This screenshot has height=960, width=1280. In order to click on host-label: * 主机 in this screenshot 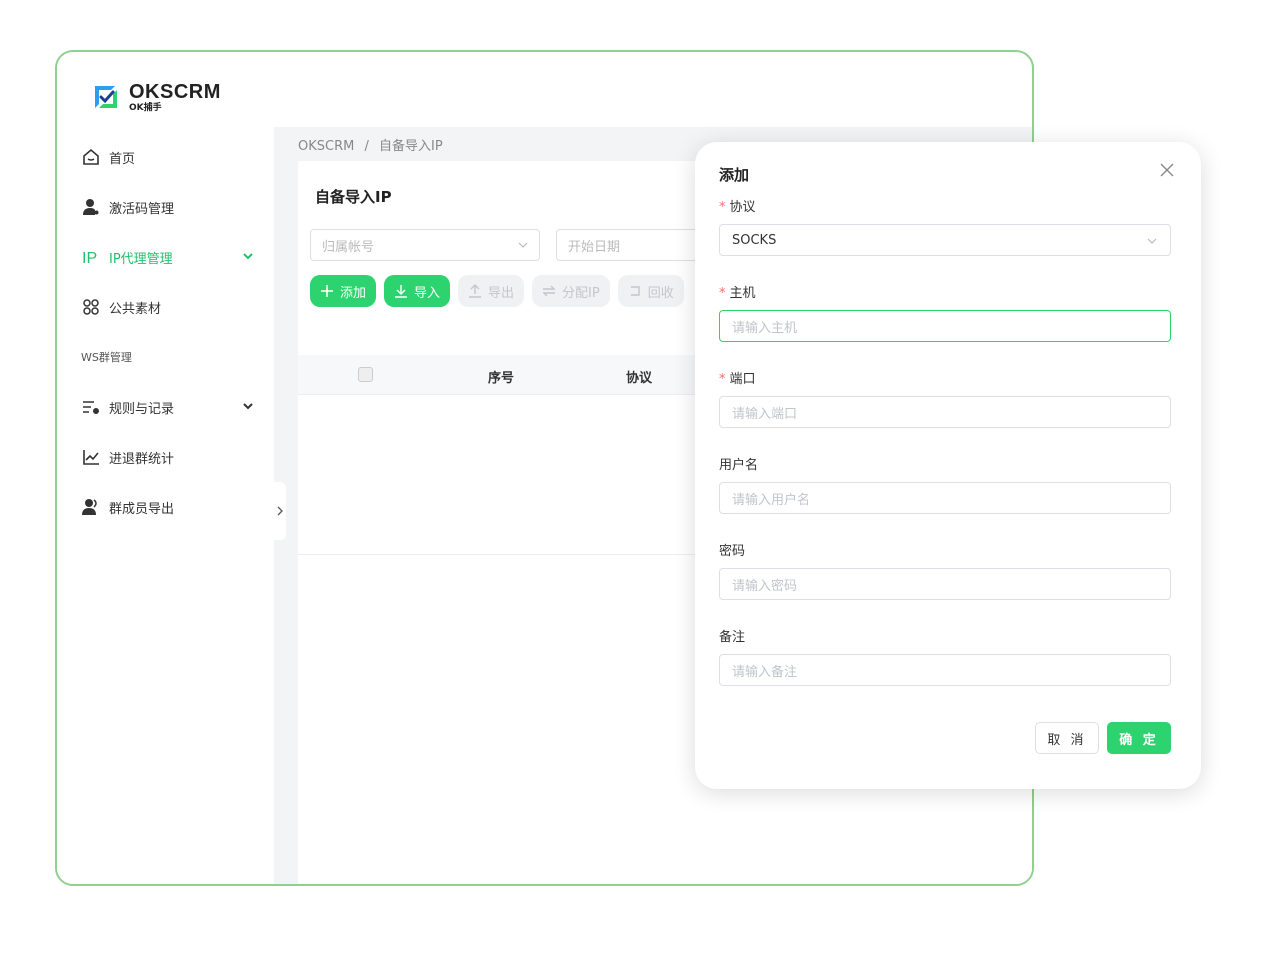, I will do `click(737, 293)`.